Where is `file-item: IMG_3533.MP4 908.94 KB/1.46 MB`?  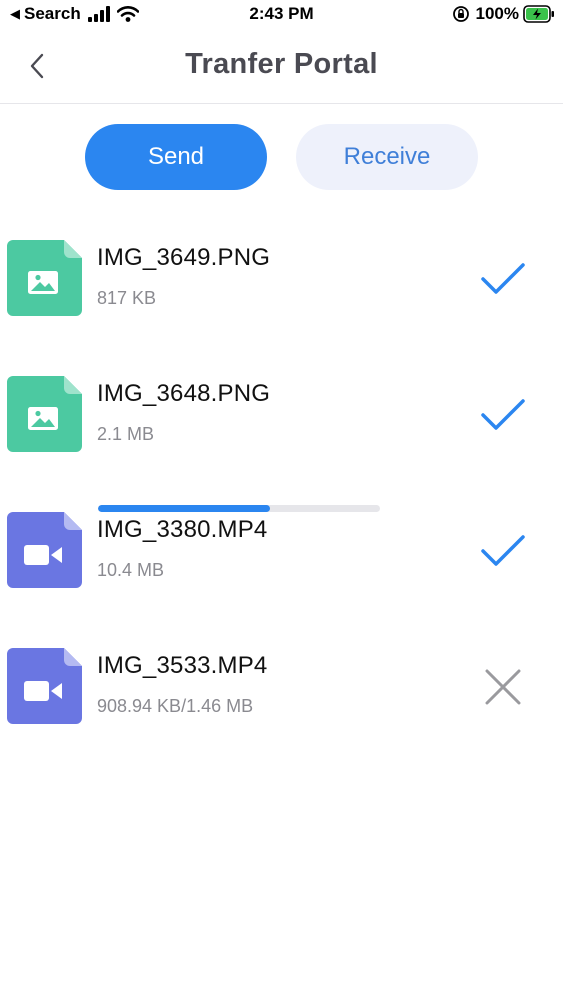
file-item: IMG_3533.MP4 908.94 KB/1.46 MB is located at coordinates (281, 700).